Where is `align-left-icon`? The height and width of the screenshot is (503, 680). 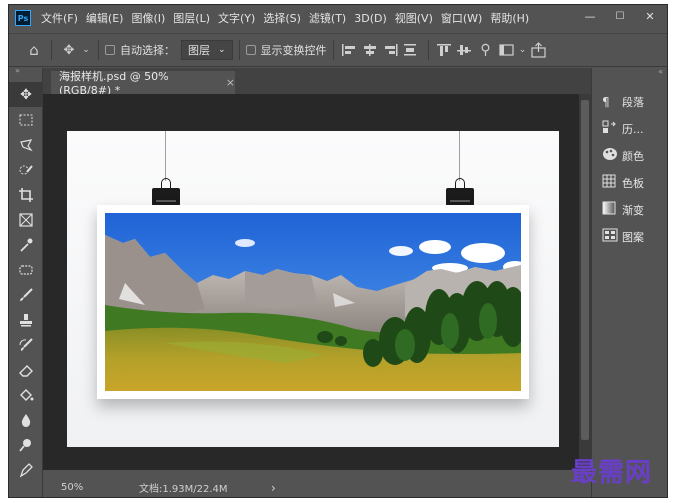 align-left-icon is located at coordinates (350, 50).